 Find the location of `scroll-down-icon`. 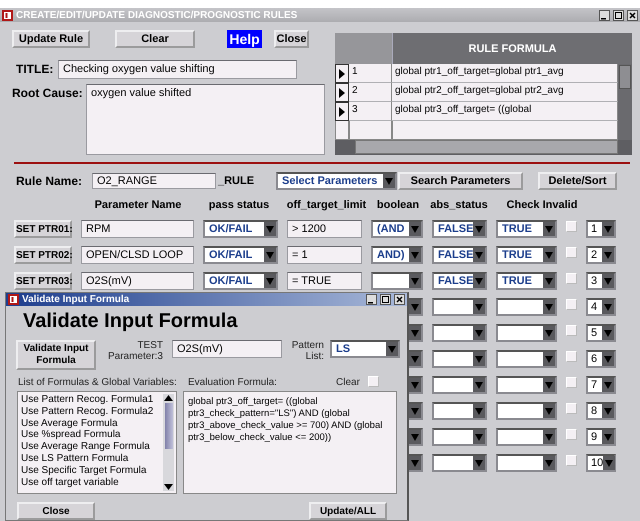

scroll-down-icon is located at coordinates (168, 487).